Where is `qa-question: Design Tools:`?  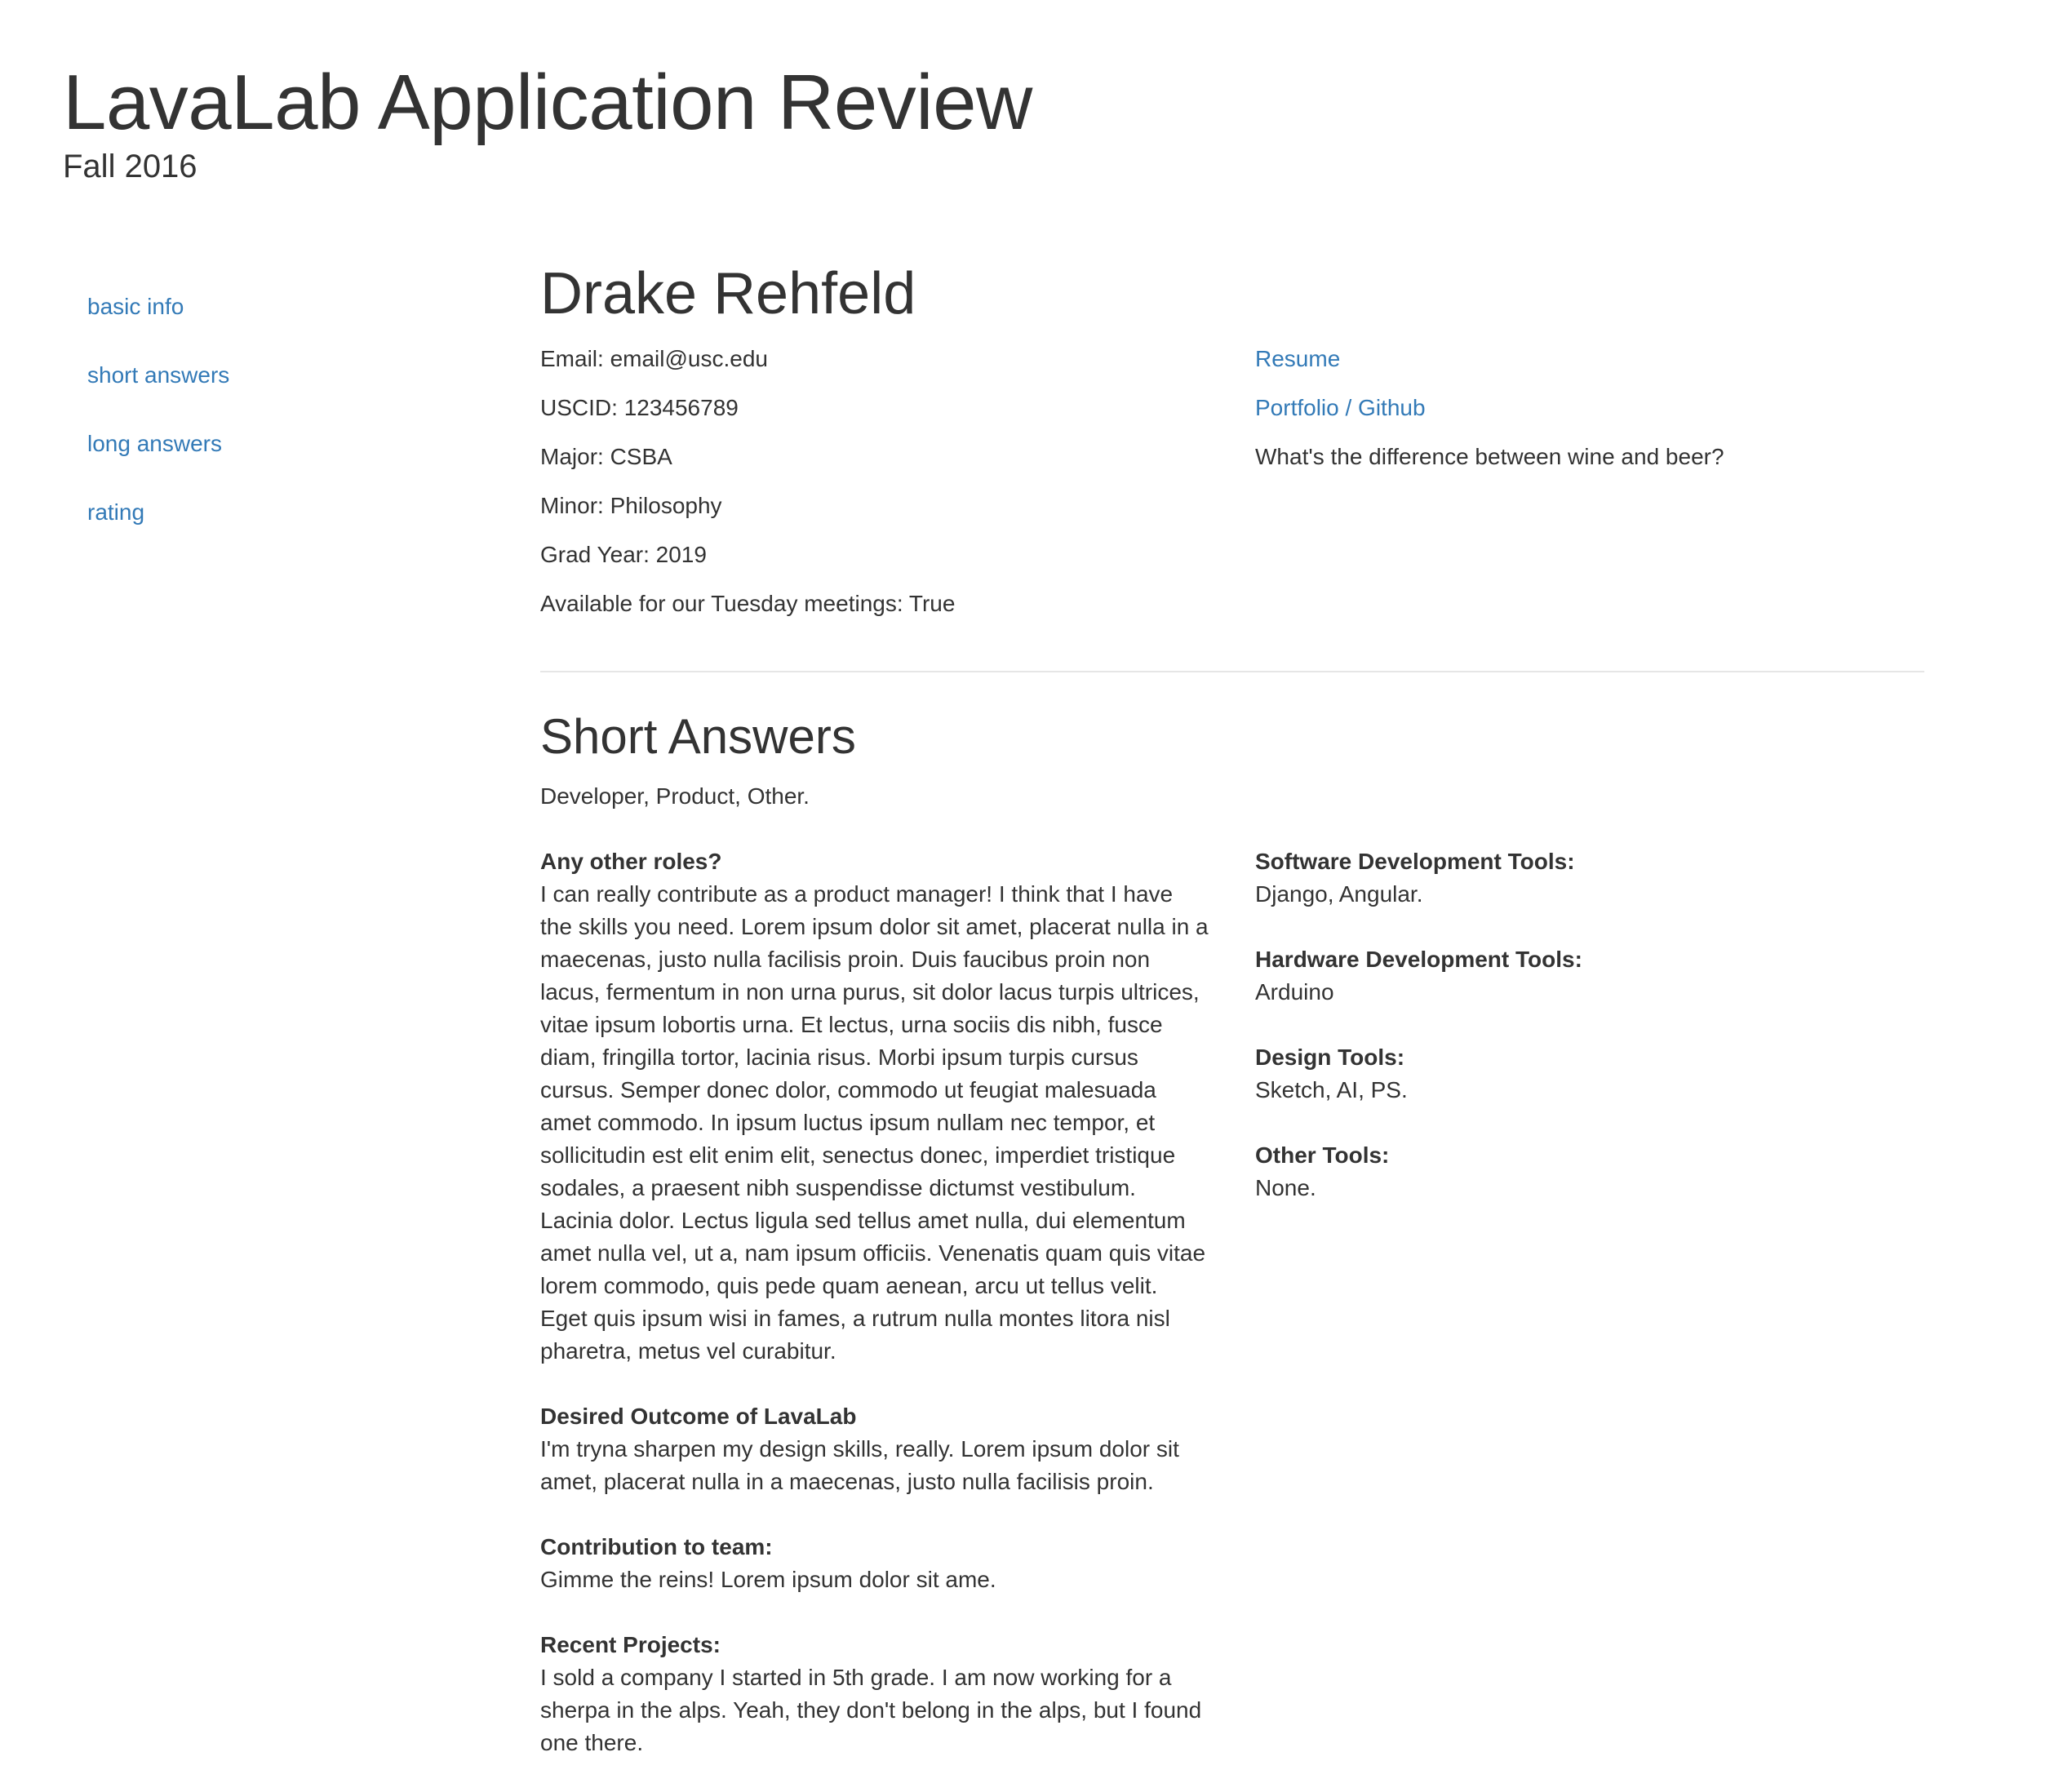
qa-question: Design Tools: is located at coordinates (1330, 1058).